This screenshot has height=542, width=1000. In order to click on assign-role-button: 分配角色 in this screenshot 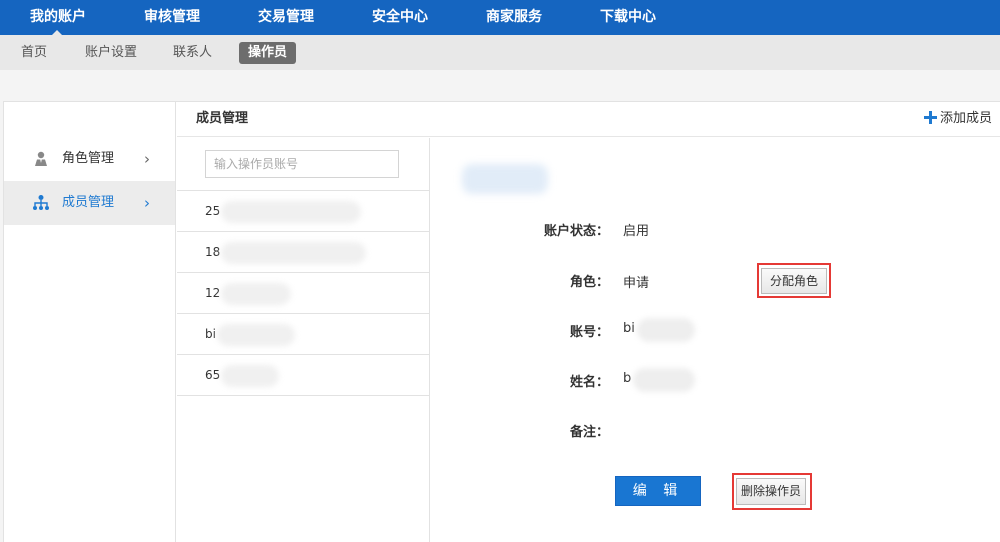, I will do `click(794, 281)`.